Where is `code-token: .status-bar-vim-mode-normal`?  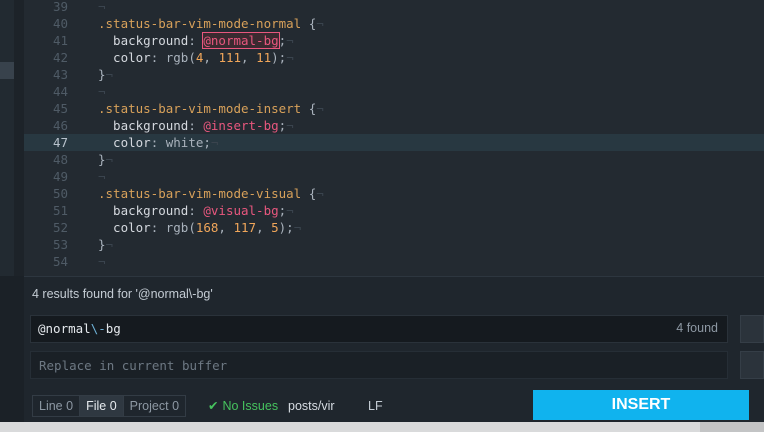
code-token: .status-bar-vim-mode-normal is located at coordinates (200, 23).